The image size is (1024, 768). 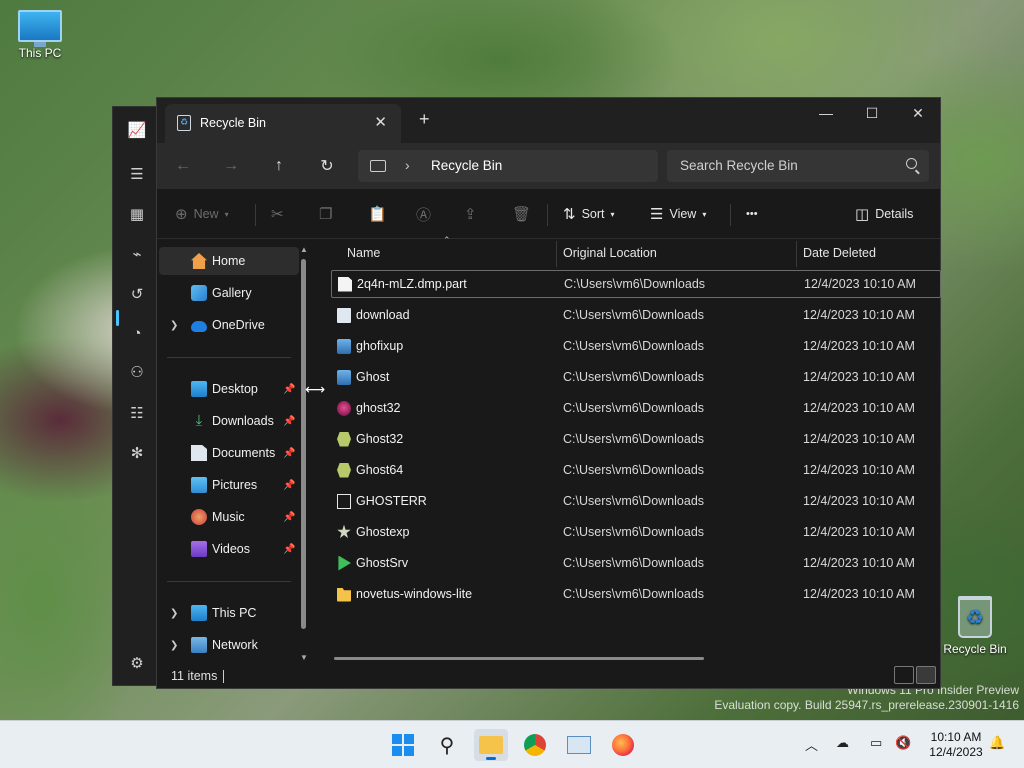 I want to click on clipboard-icon: 📋, so click(x=377, y=214).